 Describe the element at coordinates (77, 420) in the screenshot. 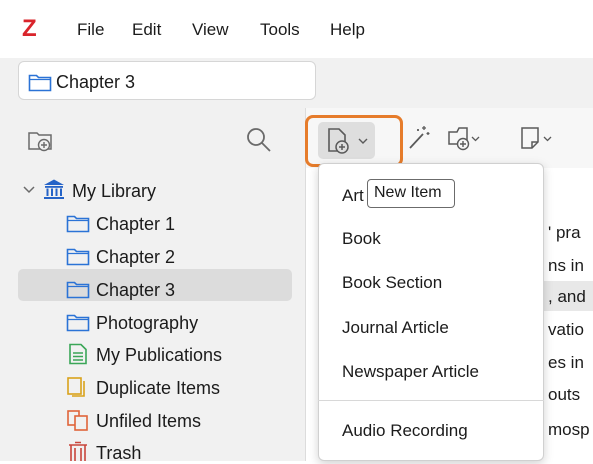

I see `unfiled-icon` at that location.